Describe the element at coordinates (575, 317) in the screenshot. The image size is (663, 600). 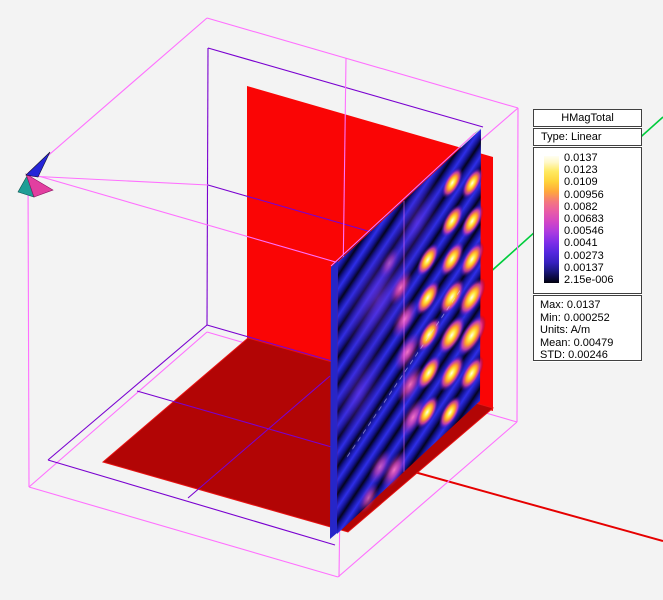
I see `stat-min: Min: 0.000252` at that location.